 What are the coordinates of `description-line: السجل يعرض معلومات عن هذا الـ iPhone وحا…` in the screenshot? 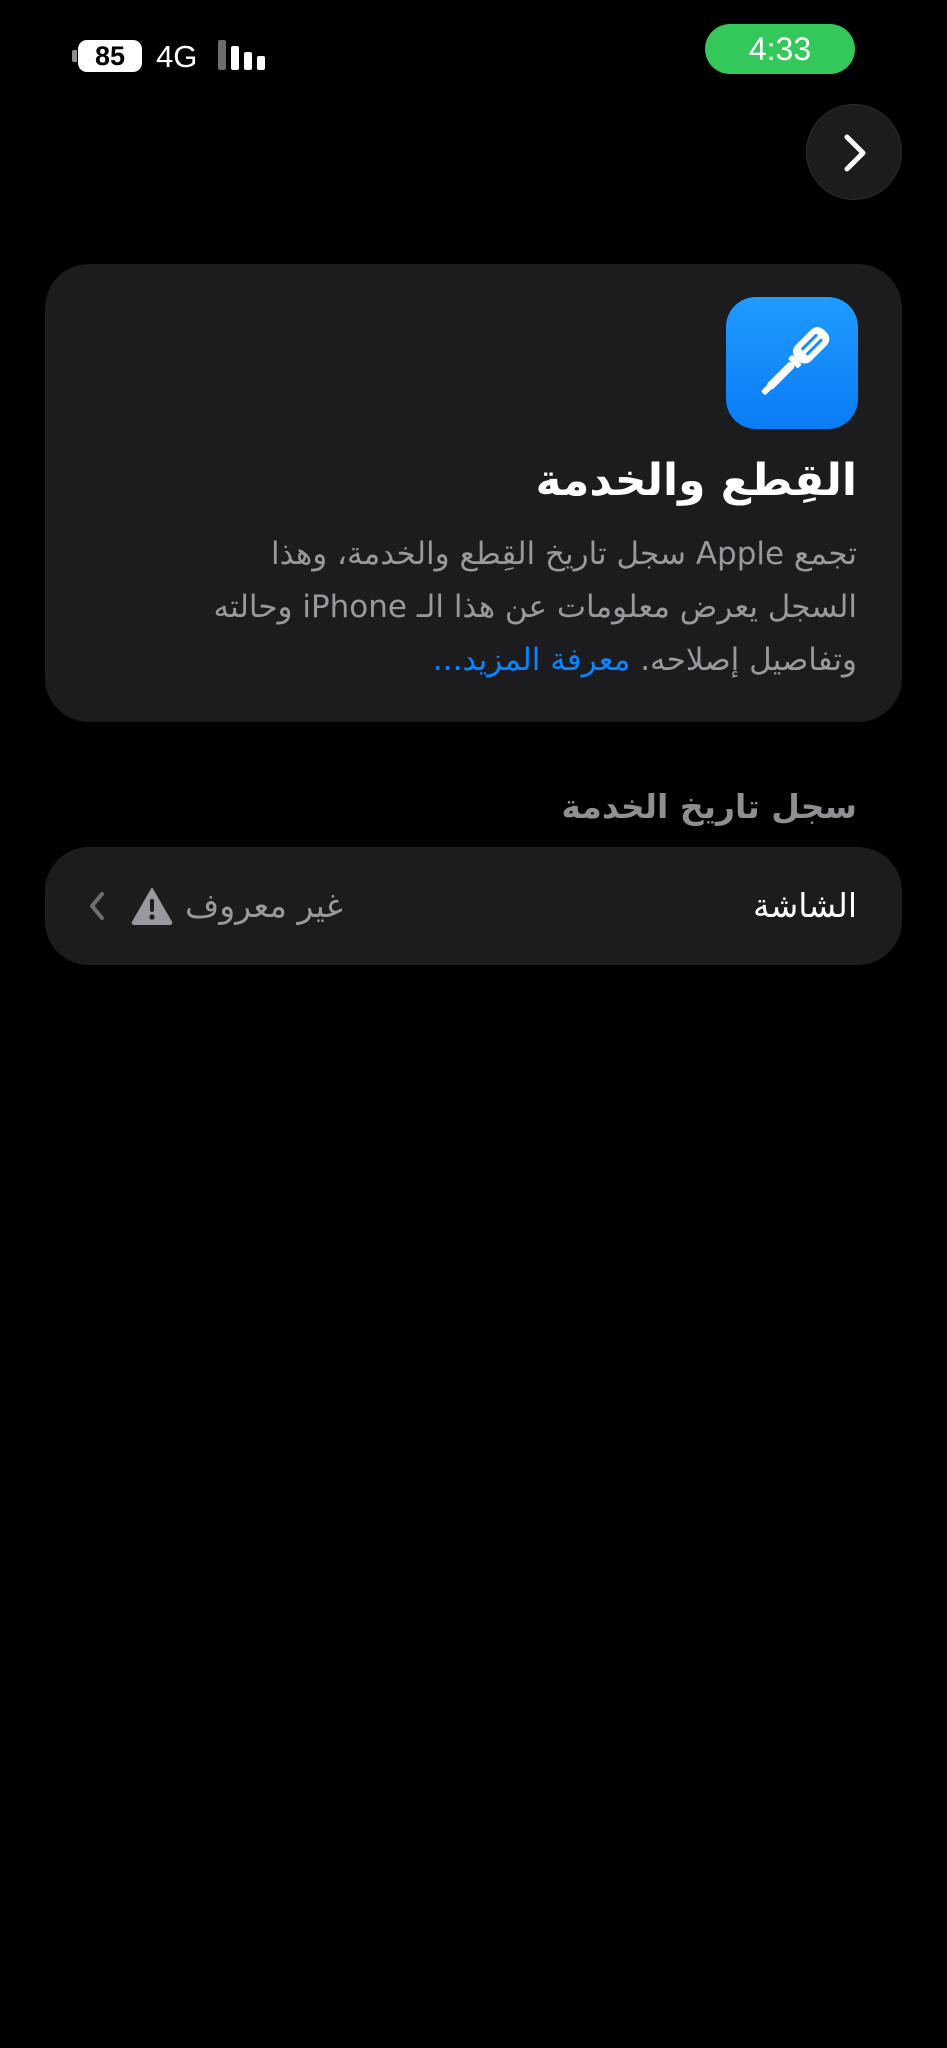 It's located at (535, 607).